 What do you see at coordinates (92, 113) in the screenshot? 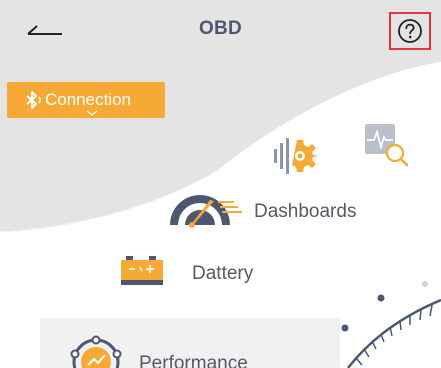
I see `chevron-down-icon` at bounding box center [92, 113].